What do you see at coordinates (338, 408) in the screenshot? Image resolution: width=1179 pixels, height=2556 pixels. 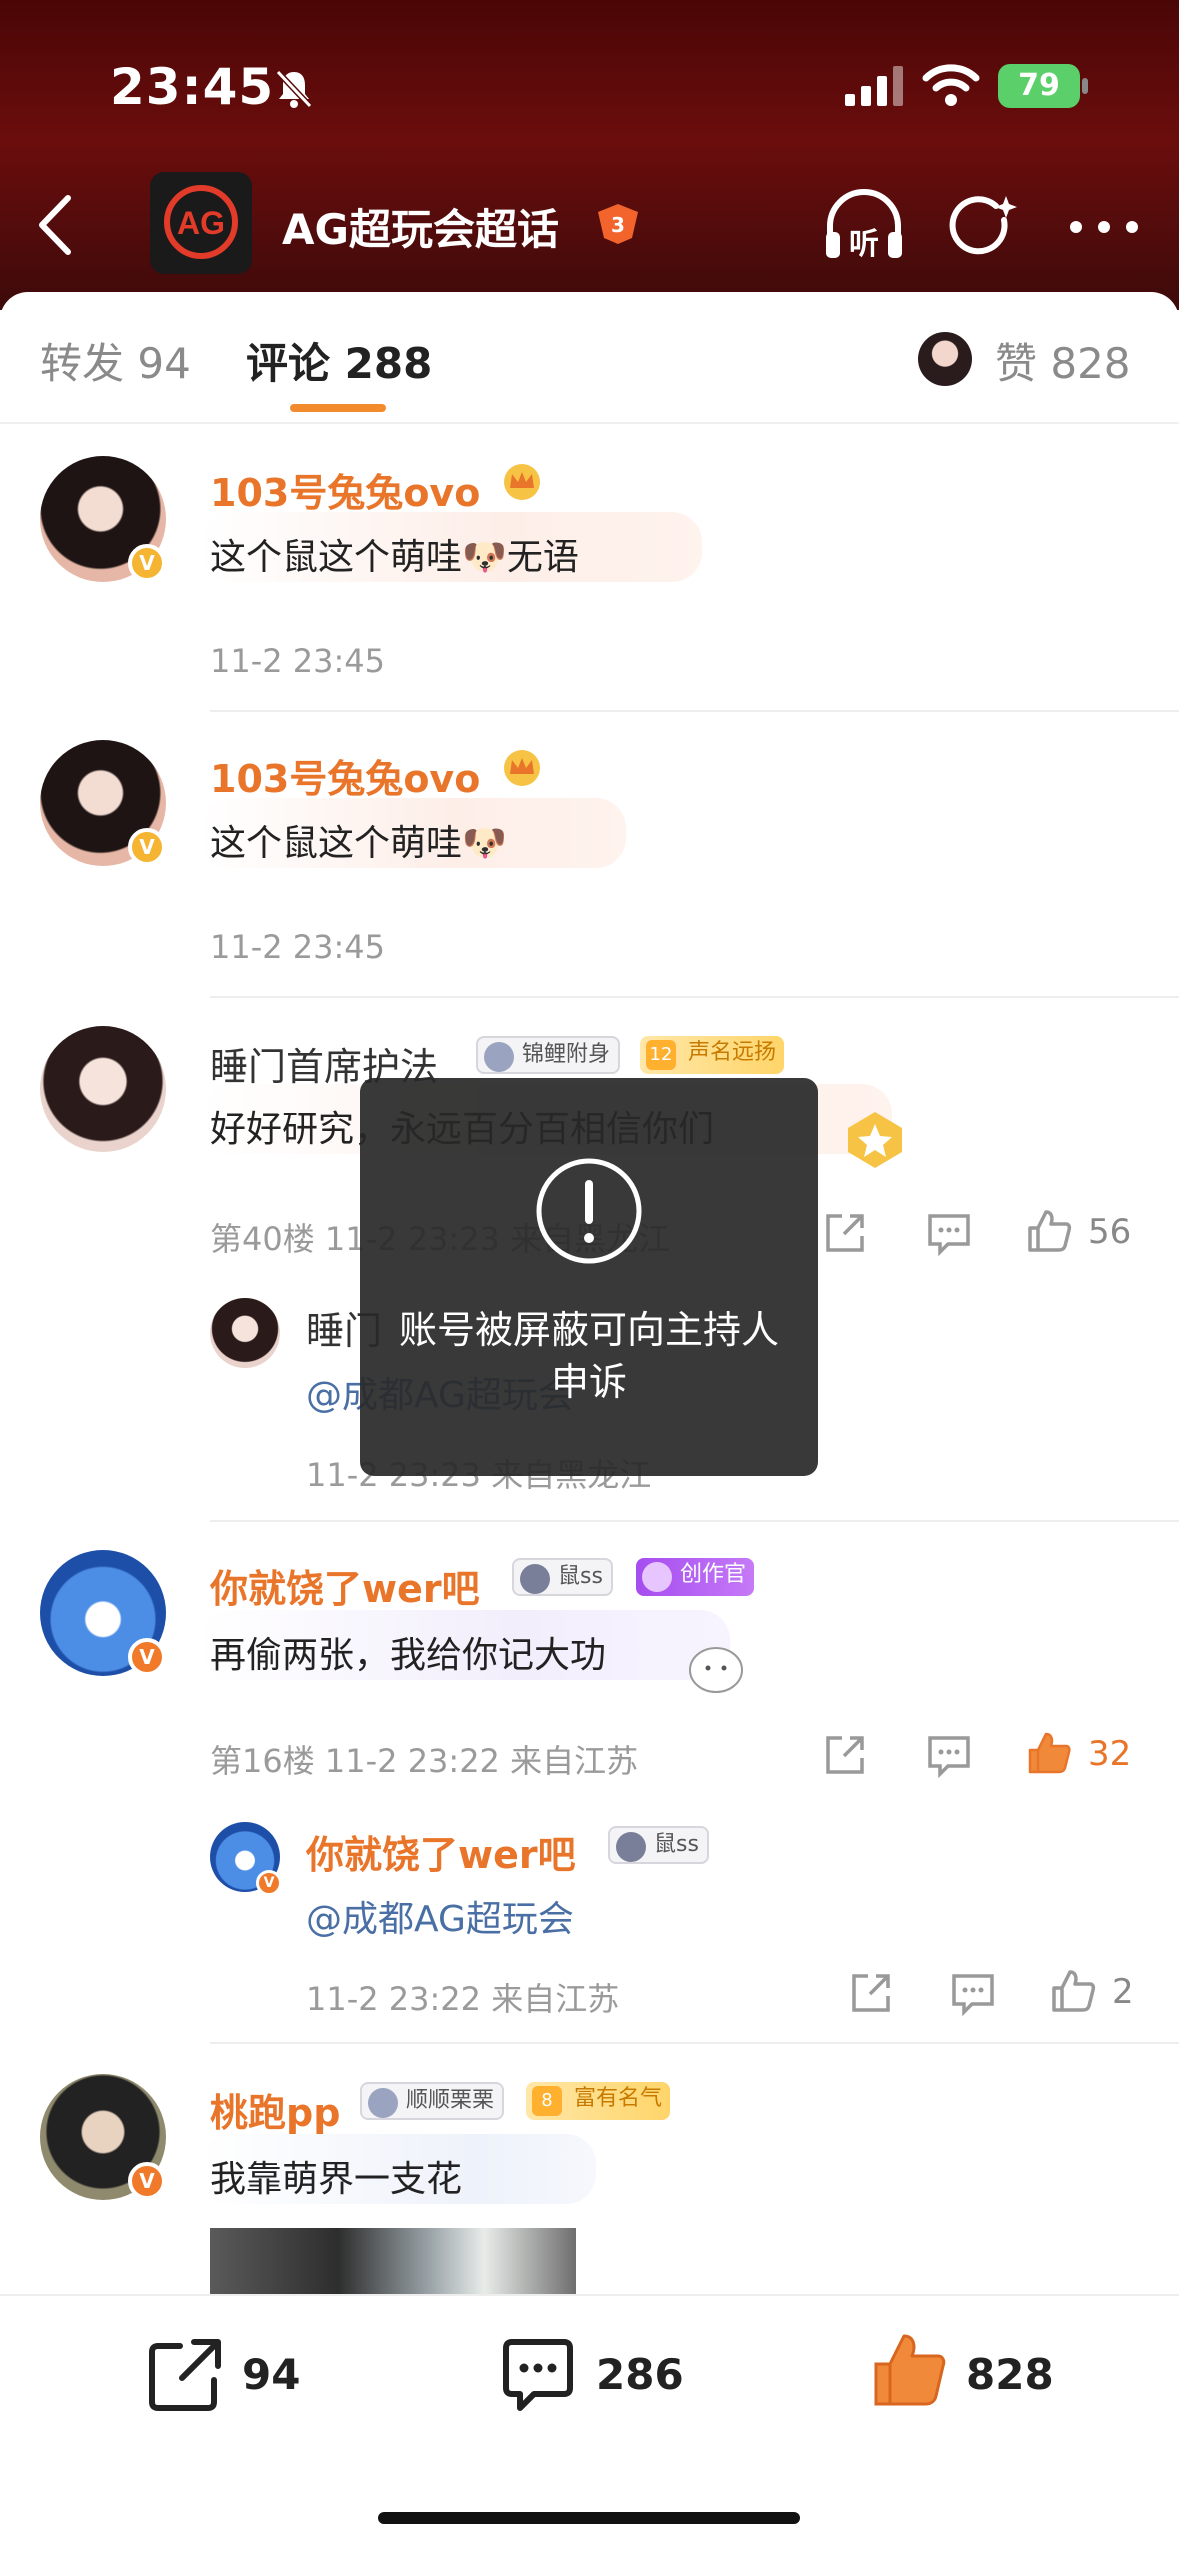 I see `tab-active-indicator` at bounding box center [338, 408].